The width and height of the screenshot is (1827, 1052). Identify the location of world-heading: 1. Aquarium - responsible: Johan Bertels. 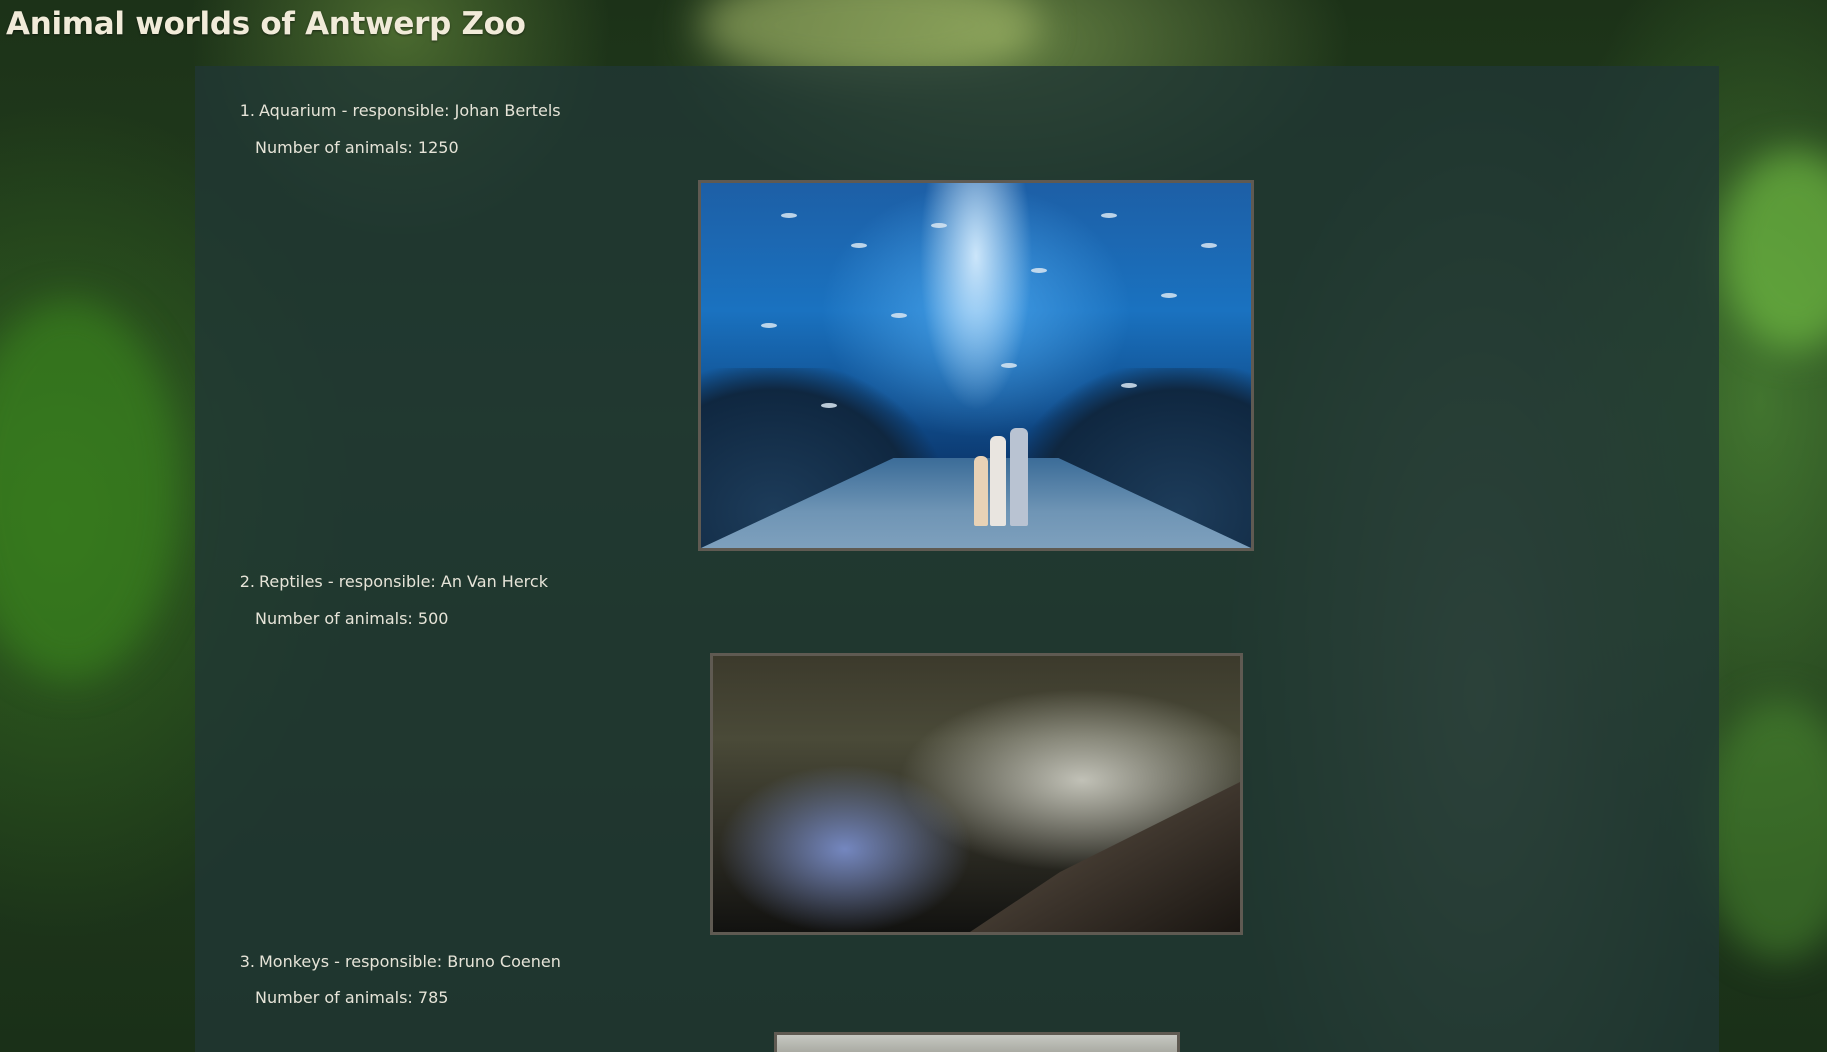
(399, 110).